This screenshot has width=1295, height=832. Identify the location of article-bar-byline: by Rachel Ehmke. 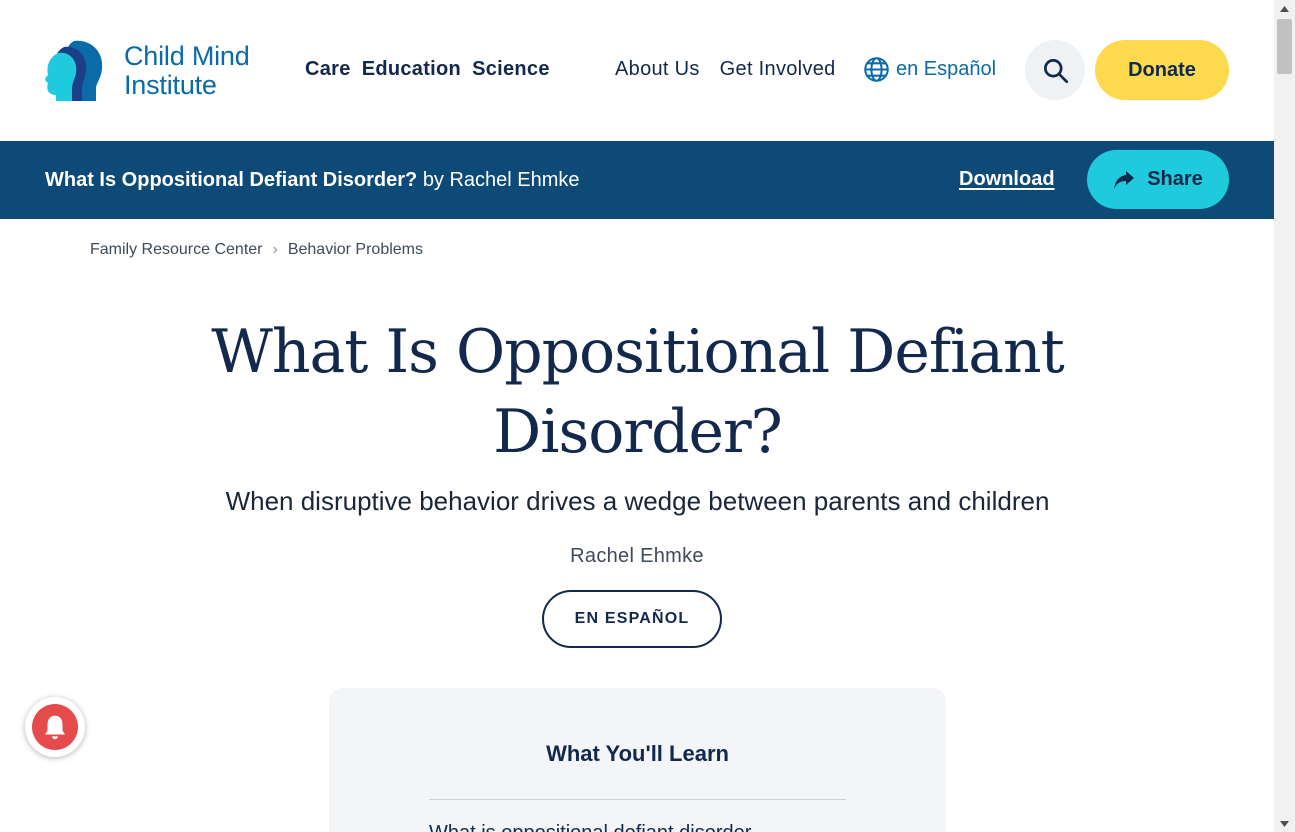
(501, 180).